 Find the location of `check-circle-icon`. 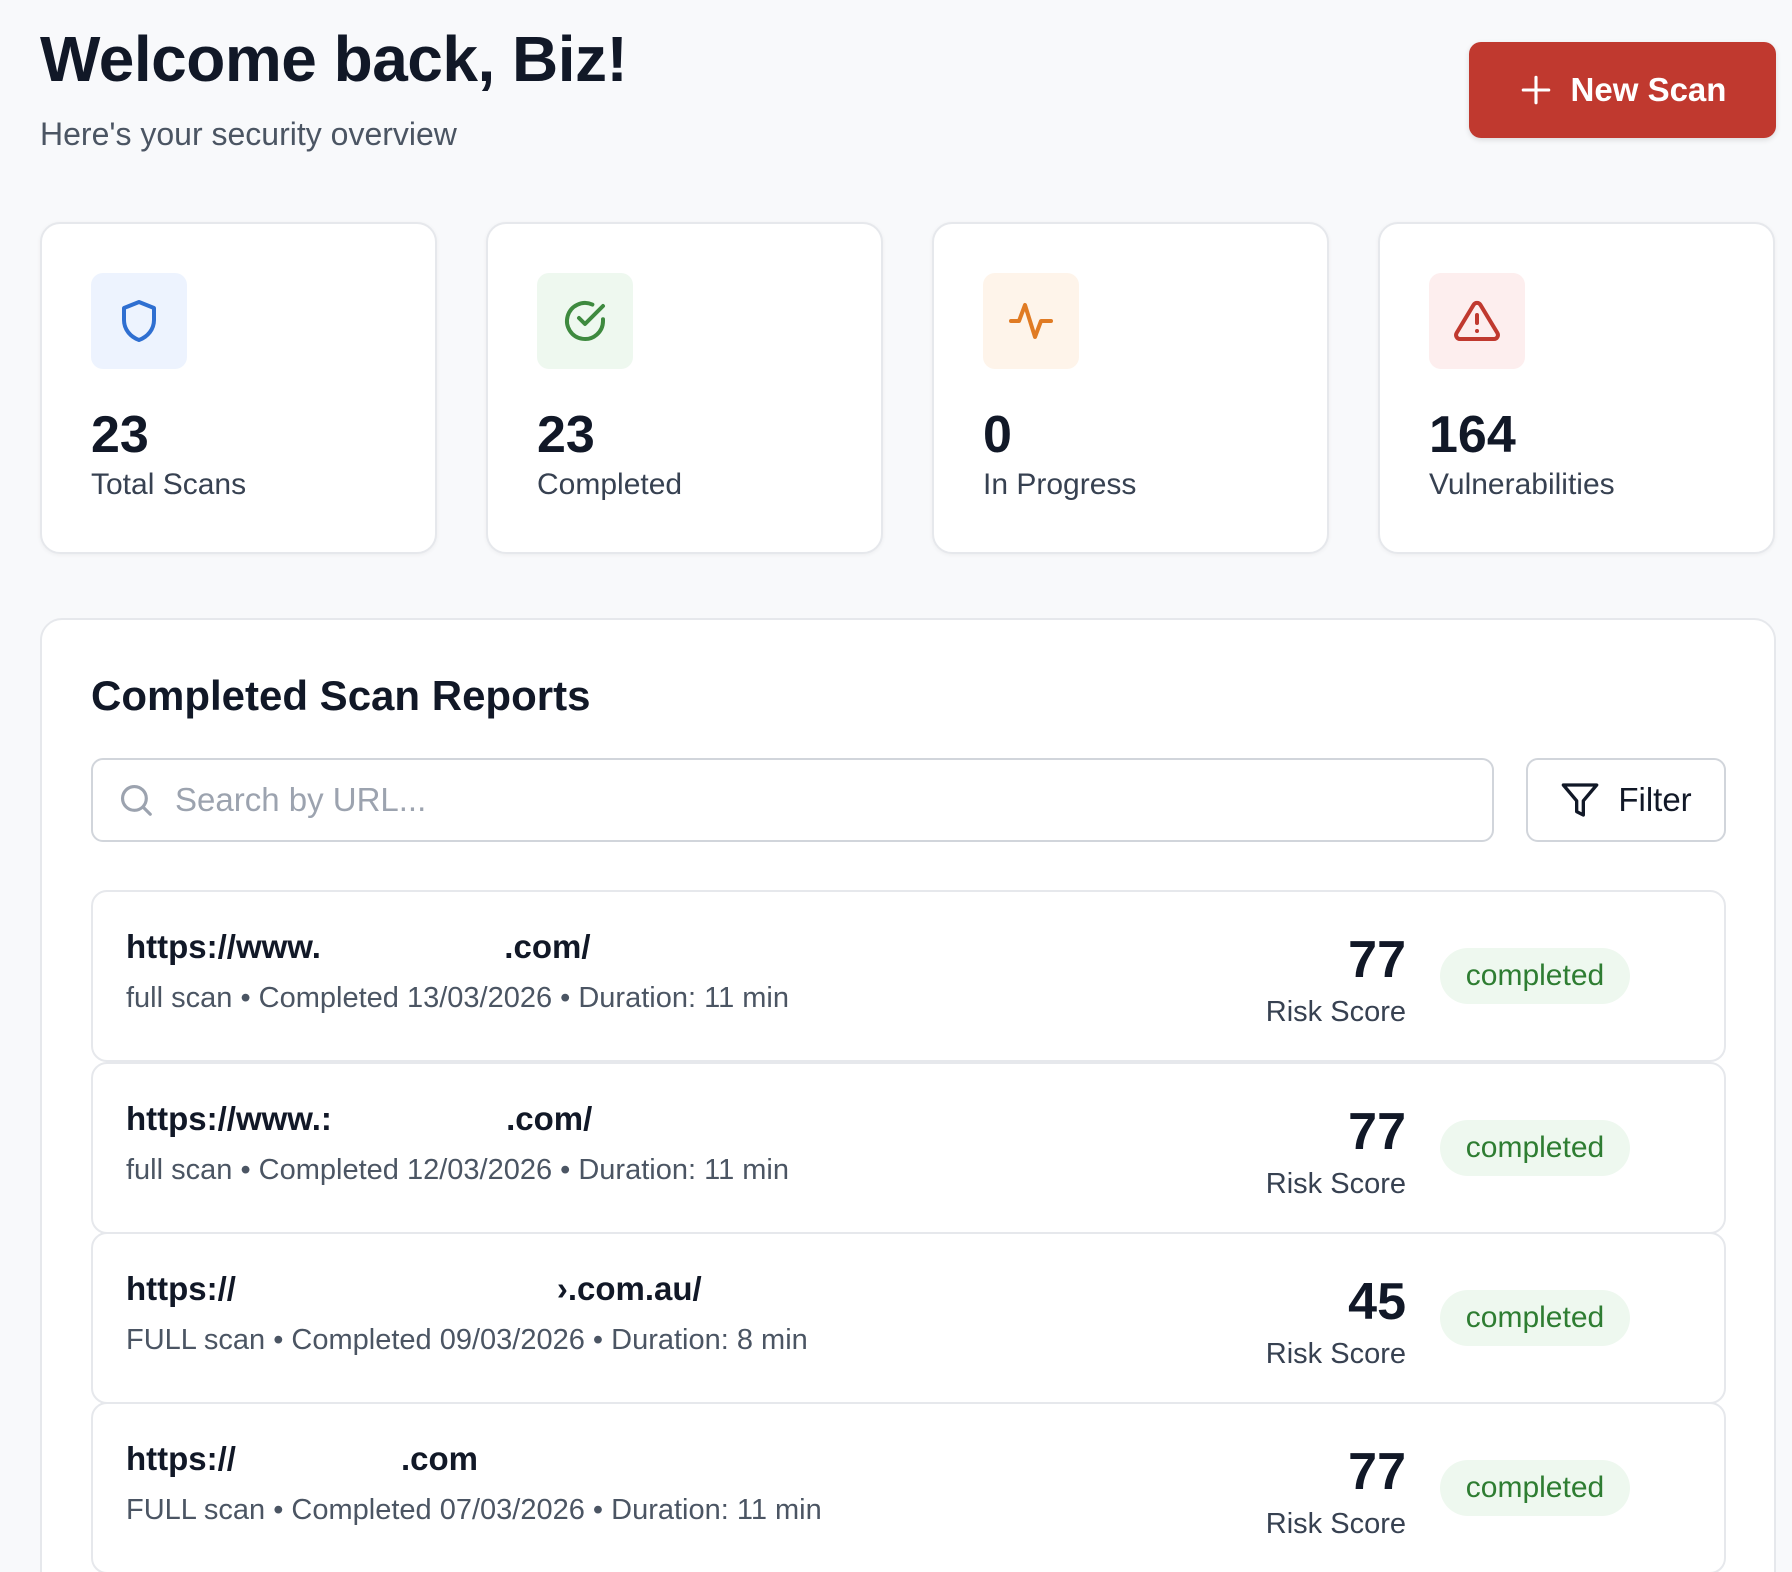

check-circle-icon is located at coordinates (585, 321).